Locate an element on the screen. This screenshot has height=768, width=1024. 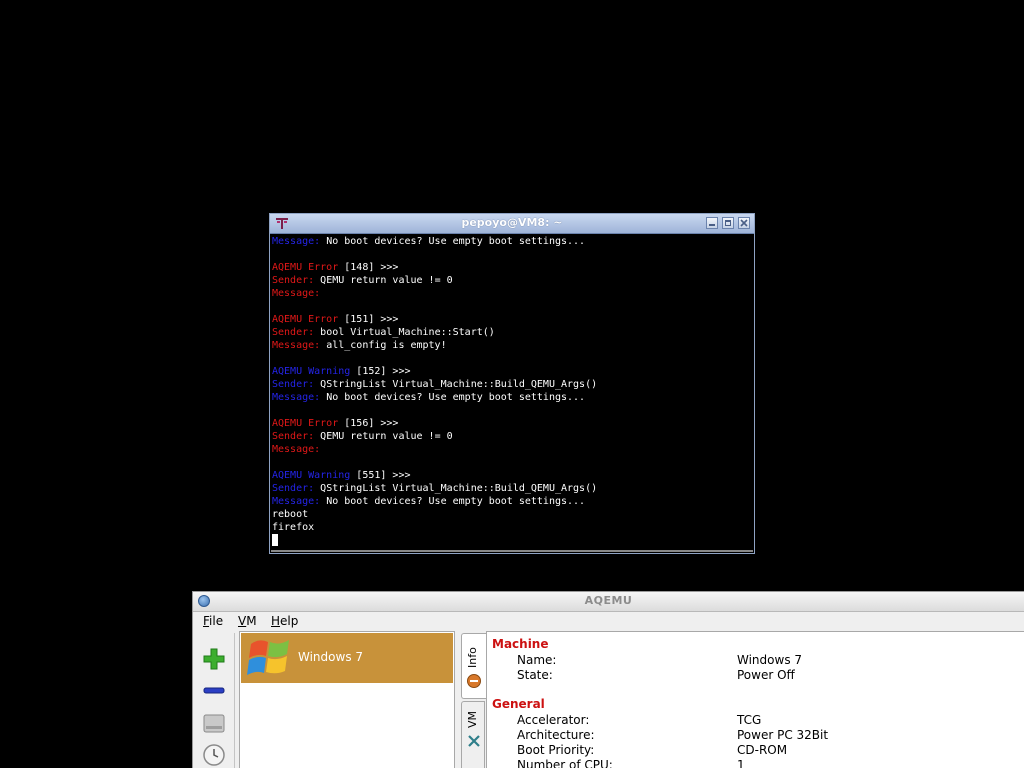
terminal-cursor is located at coordinates (275, 540).